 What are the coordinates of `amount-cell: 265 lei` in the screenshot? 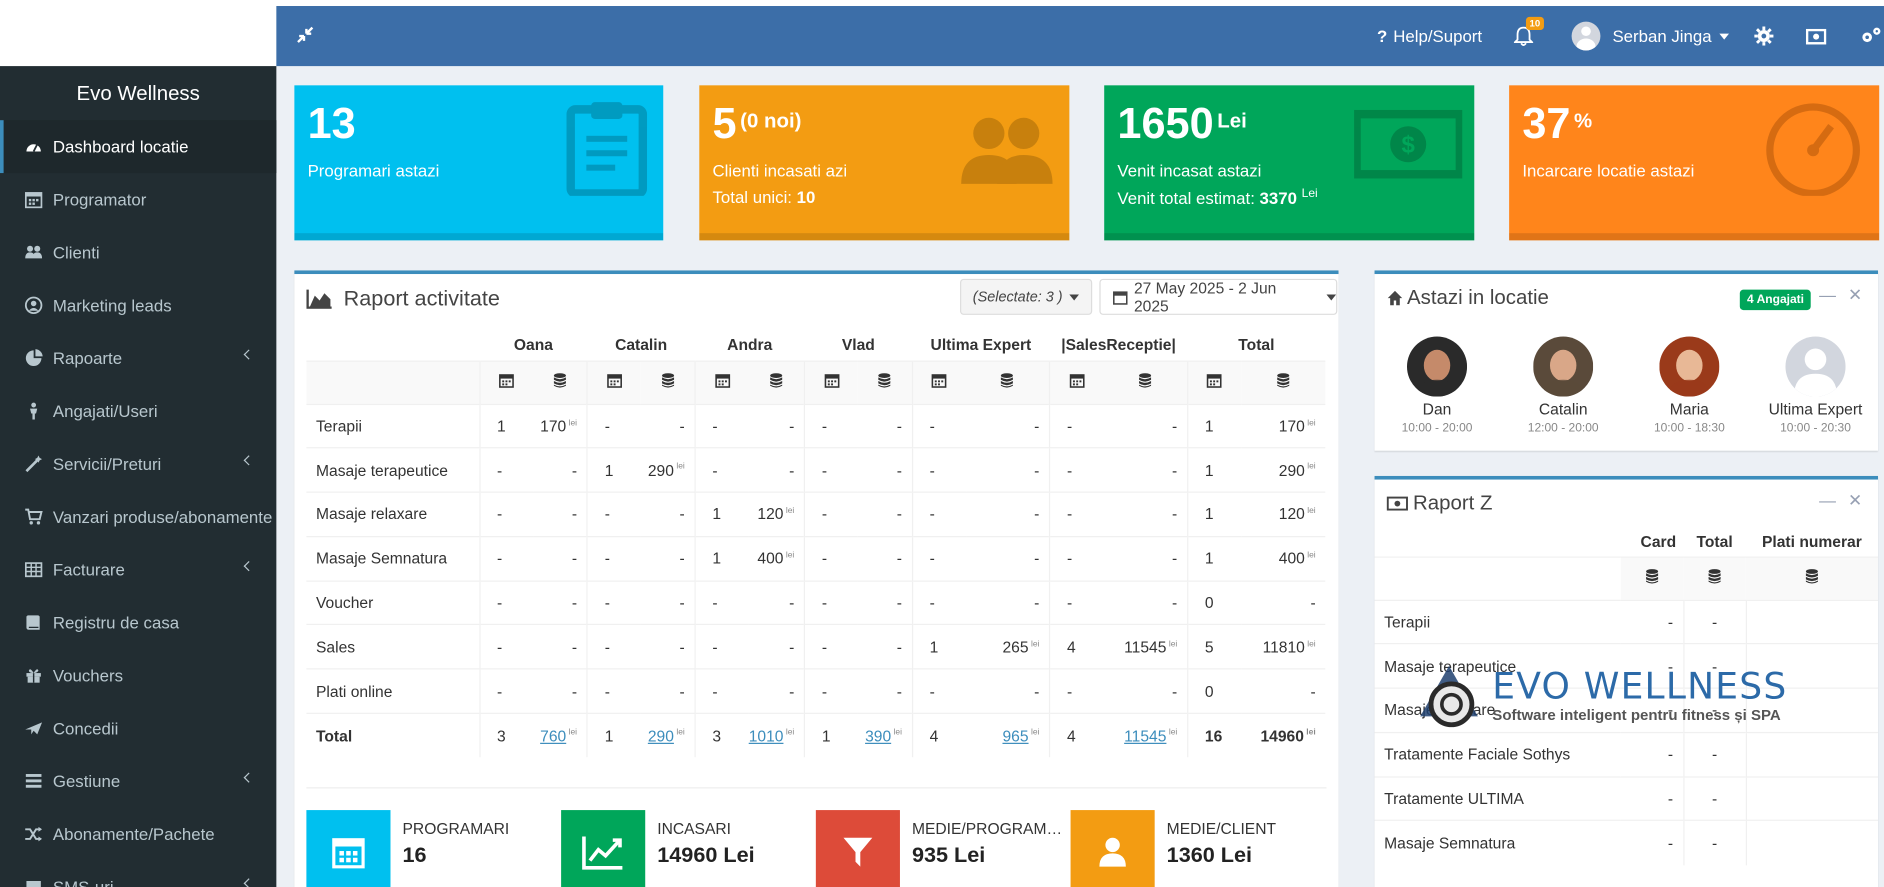 It's located at (1007, 647).